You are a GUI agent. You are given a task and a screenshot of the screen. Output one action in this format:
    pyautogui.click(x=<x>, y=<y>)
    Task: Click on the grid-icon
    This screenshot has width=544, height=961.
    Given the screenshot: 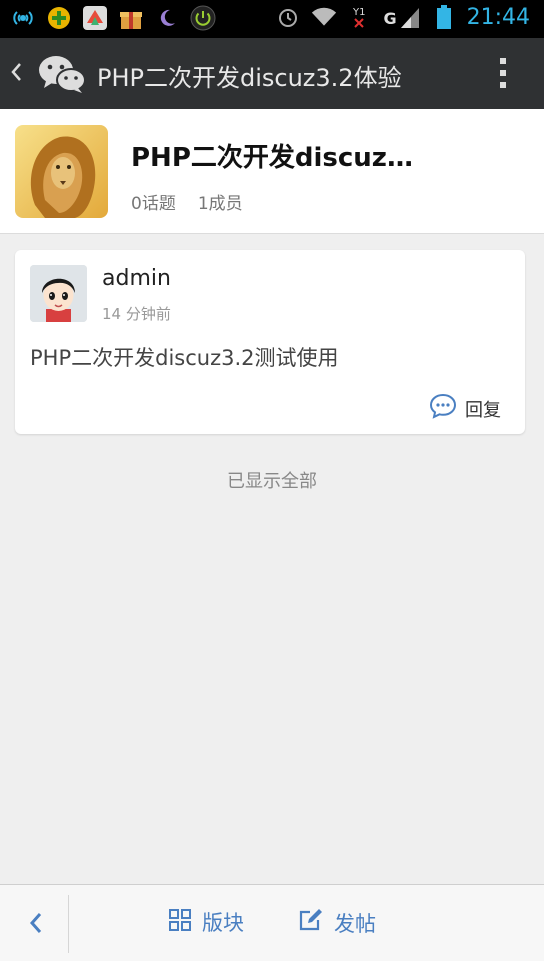 What is the action you would take?
    pyautogui.click(x=180, y=922)
    